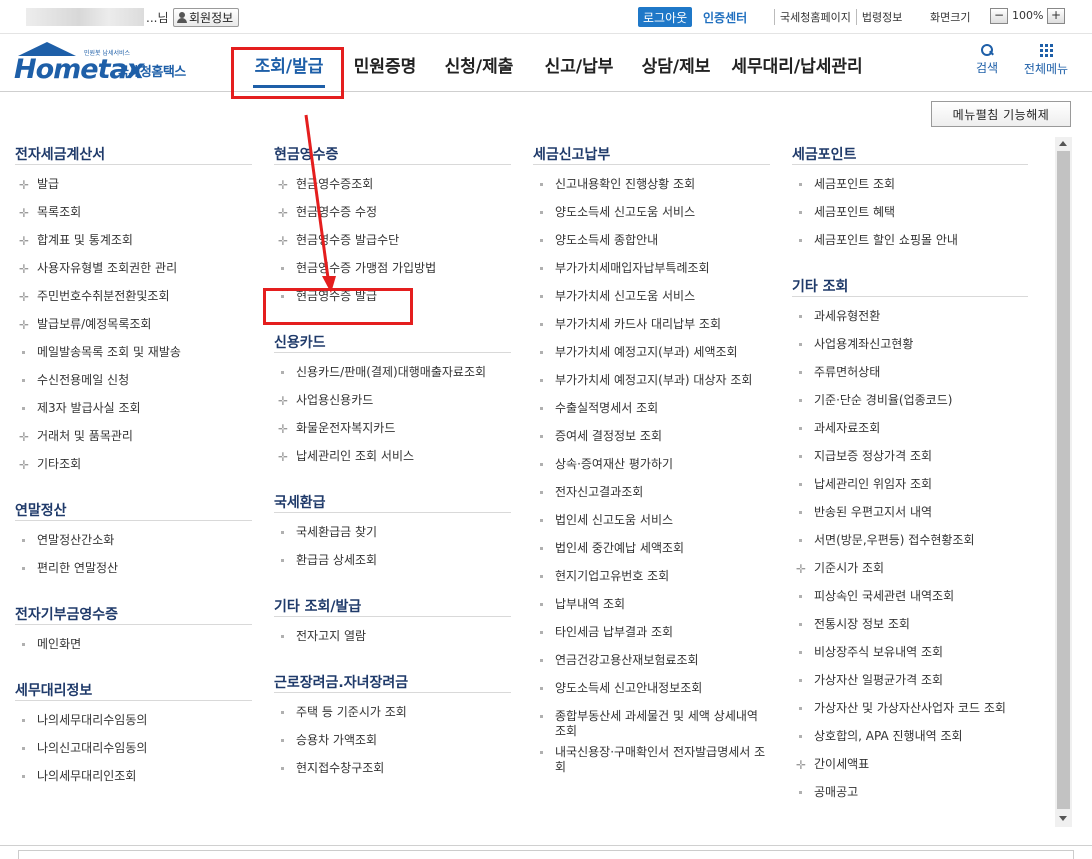  I want to click on menu-item: 주류면허상태, so click(910, 373).